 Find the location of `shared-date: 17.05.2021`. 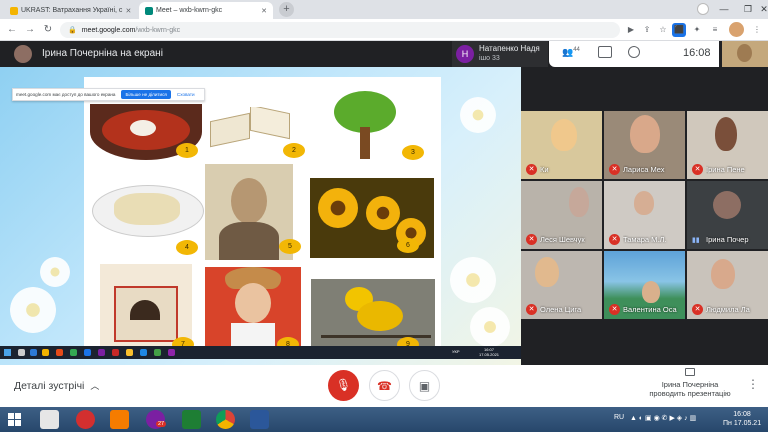

shared-date: 17.05.2021 is located at coordinates (489, 354).